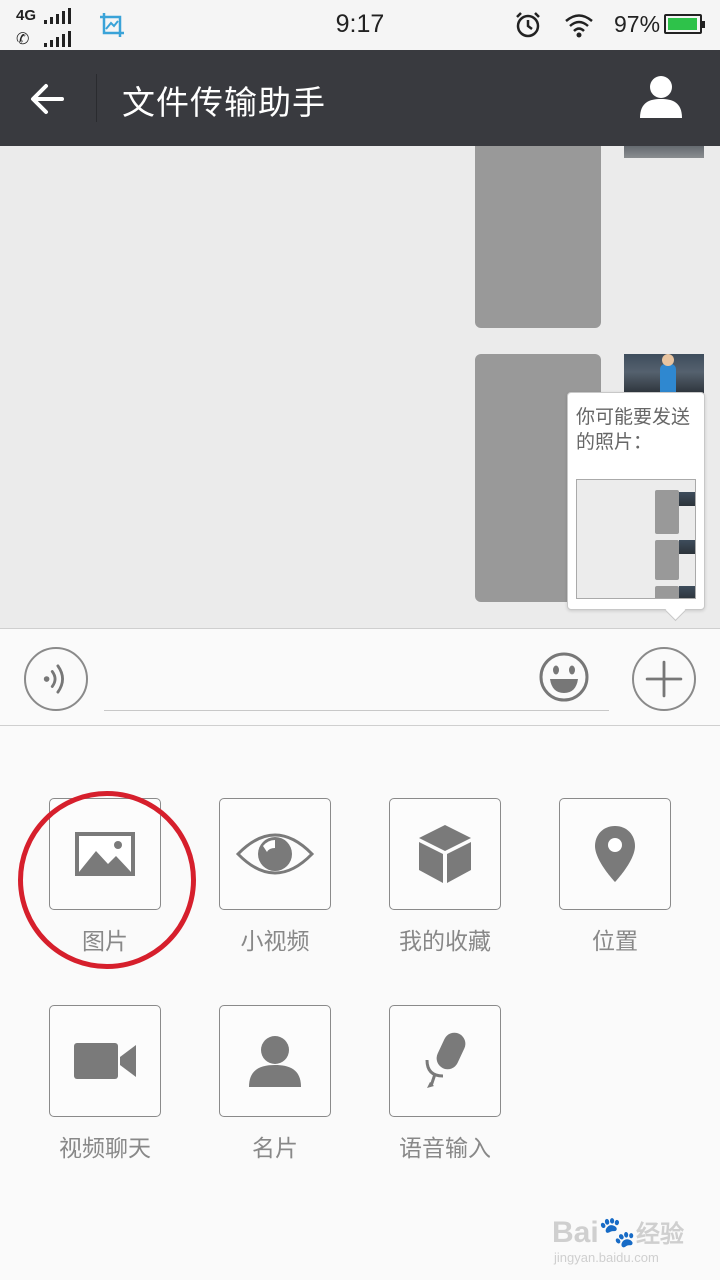 This screenshot has width=720, height=1280. Describe the element at coordinates (661, 97) in the screenshot. I see `user-icon` at that location.